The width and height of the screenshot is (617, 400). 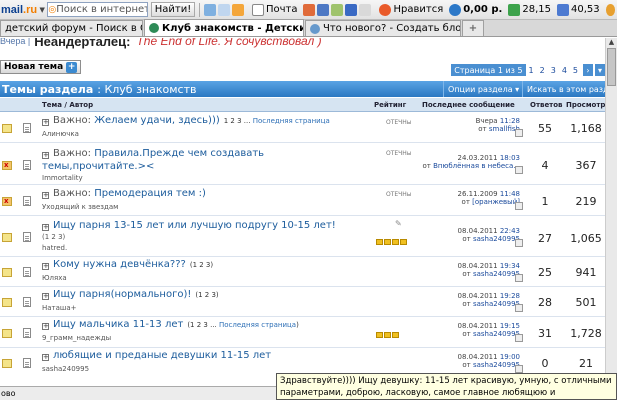 I want to click on find-button: Найти!, so click(x=173, y=9).